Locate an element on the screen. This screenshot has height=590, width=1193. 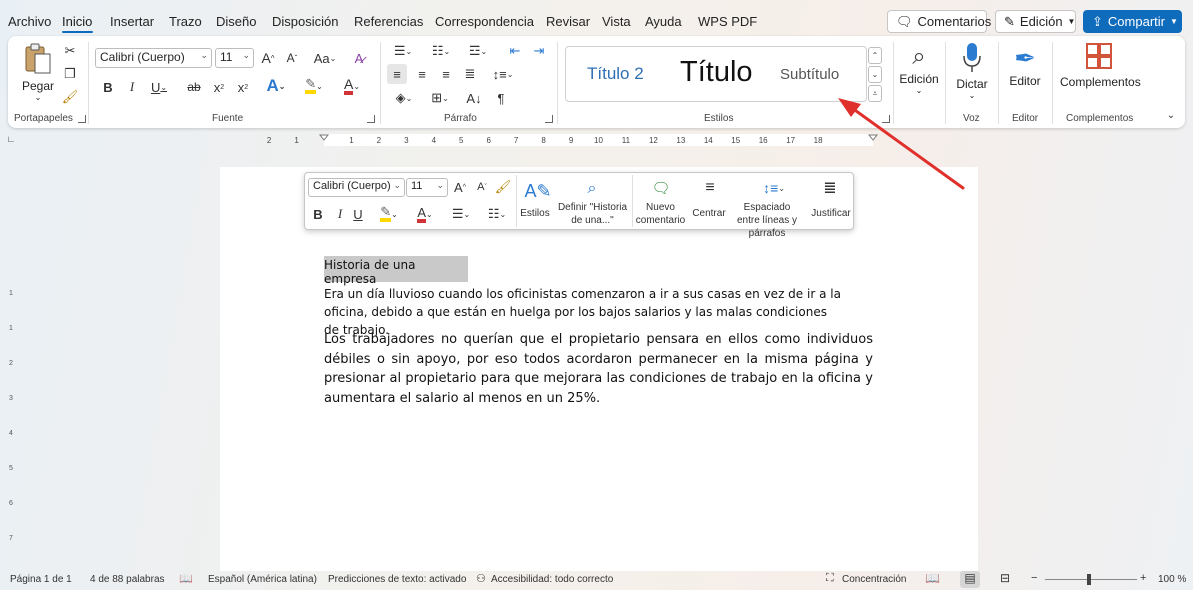
styles-icon: A✎ is located at coordinates (538, 191).